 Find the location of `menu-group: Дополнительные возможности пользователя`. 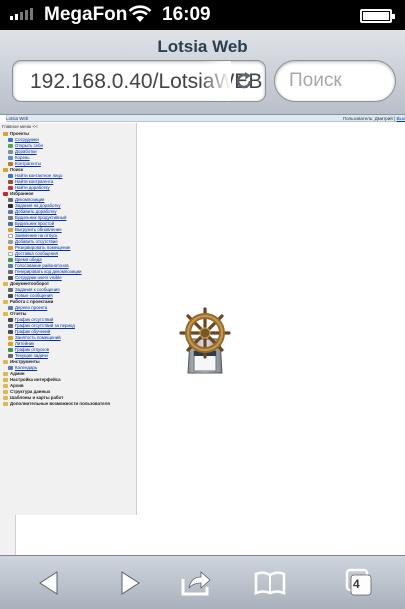

menu-group: Дополнительные возможности пользователя is located at coordinates (56, 404).